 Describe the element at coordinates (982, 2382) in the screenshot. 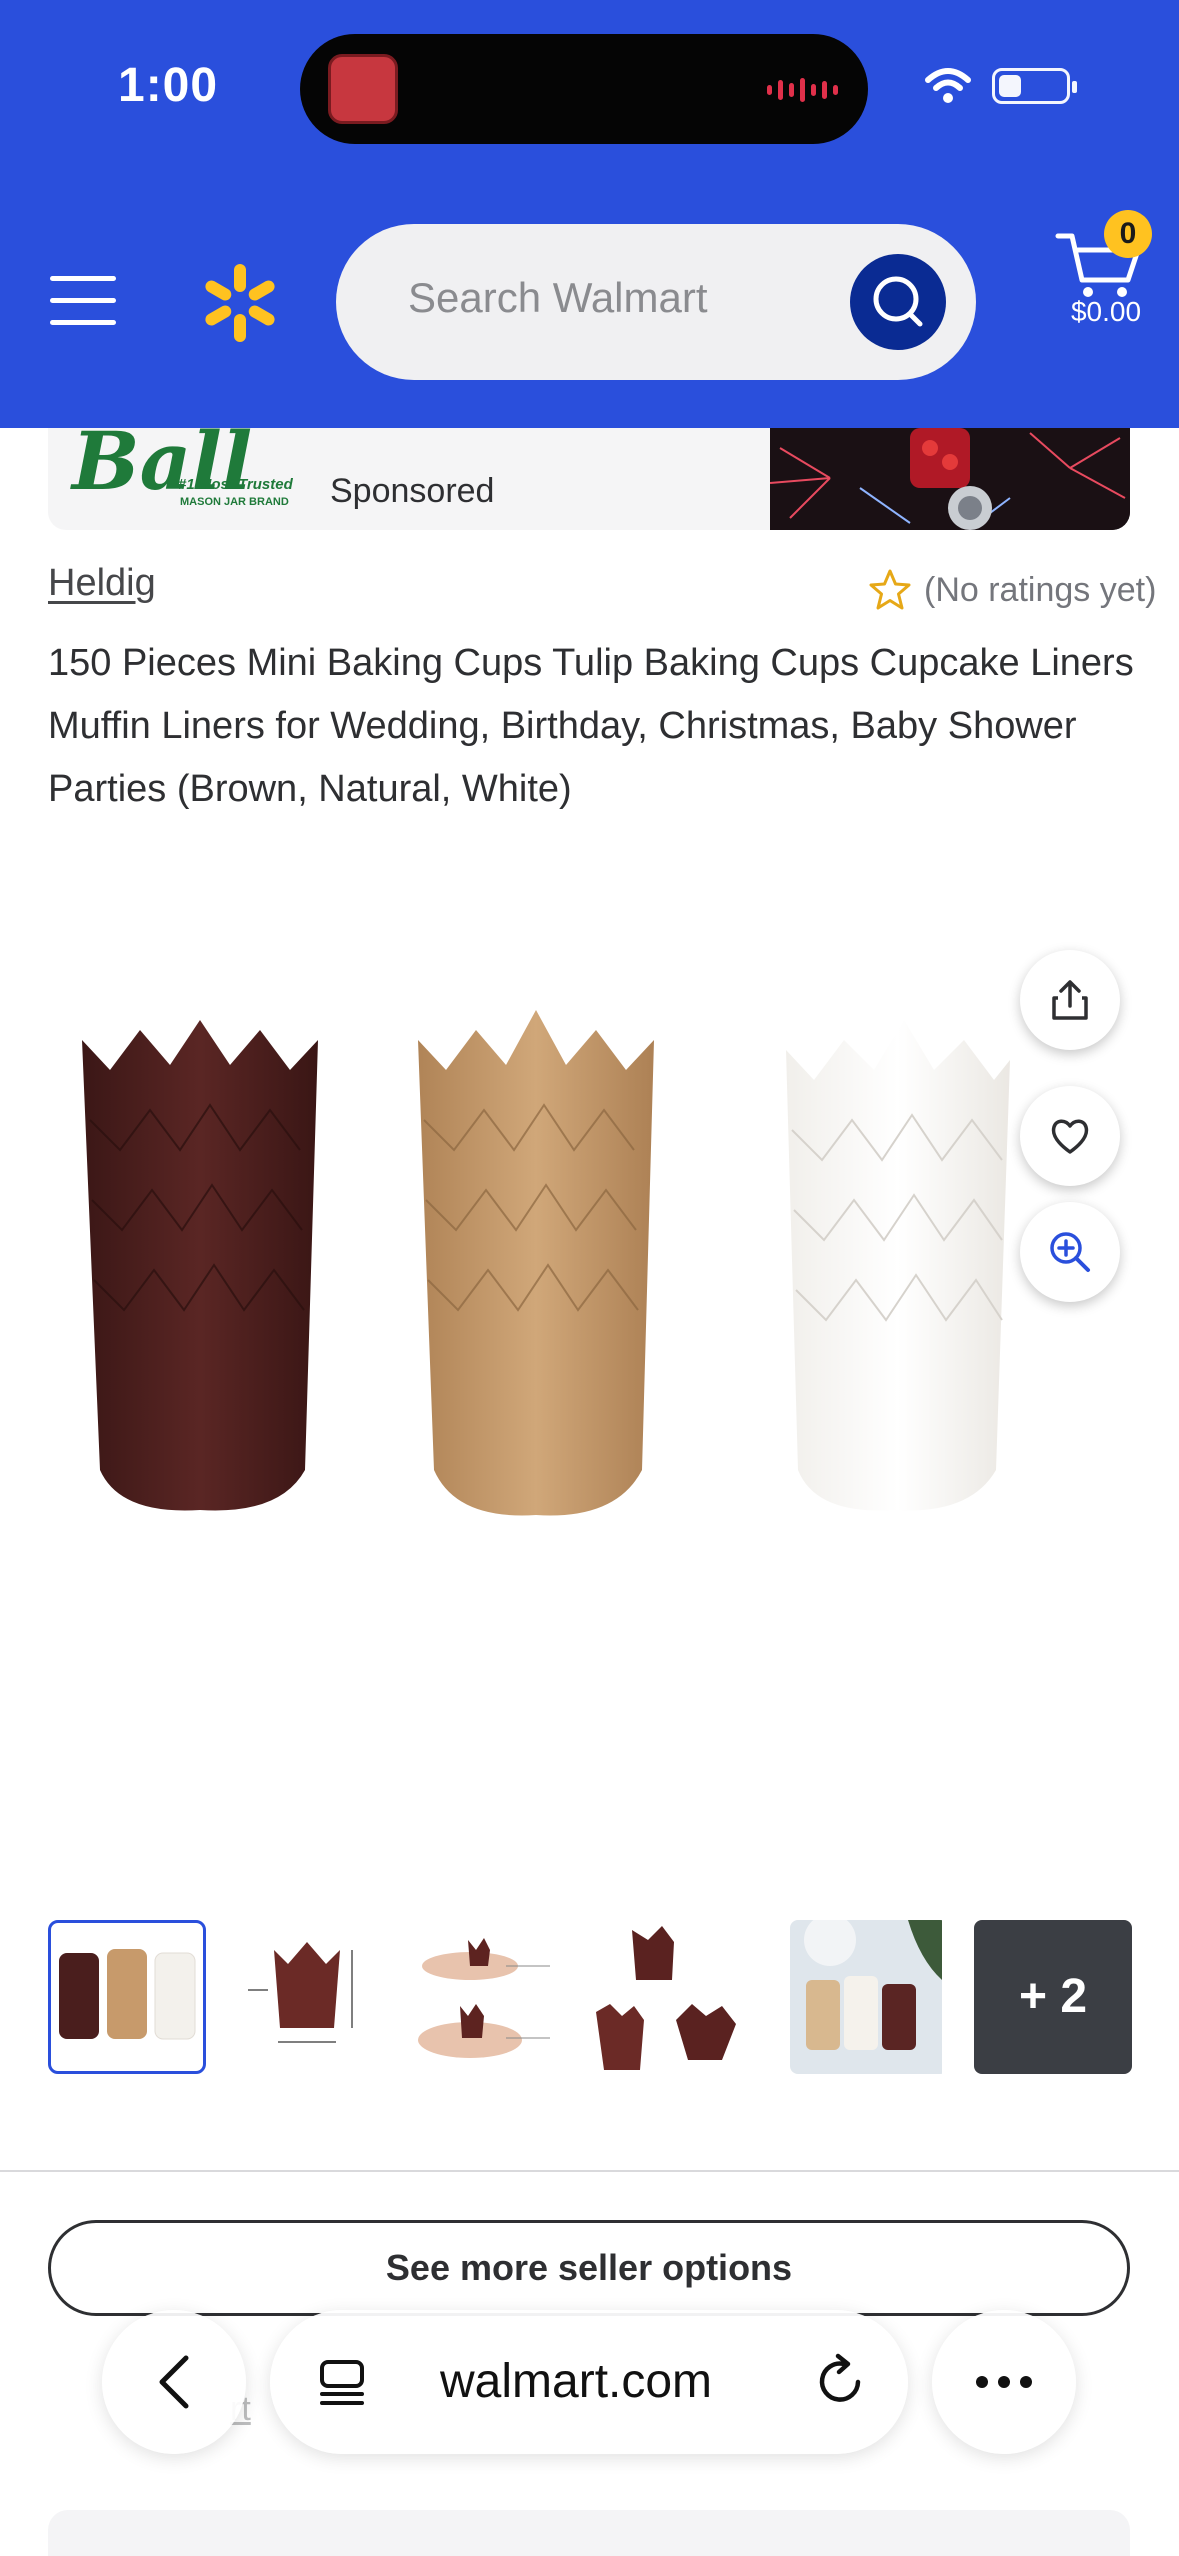

I see `more-dots-icon` at that location.